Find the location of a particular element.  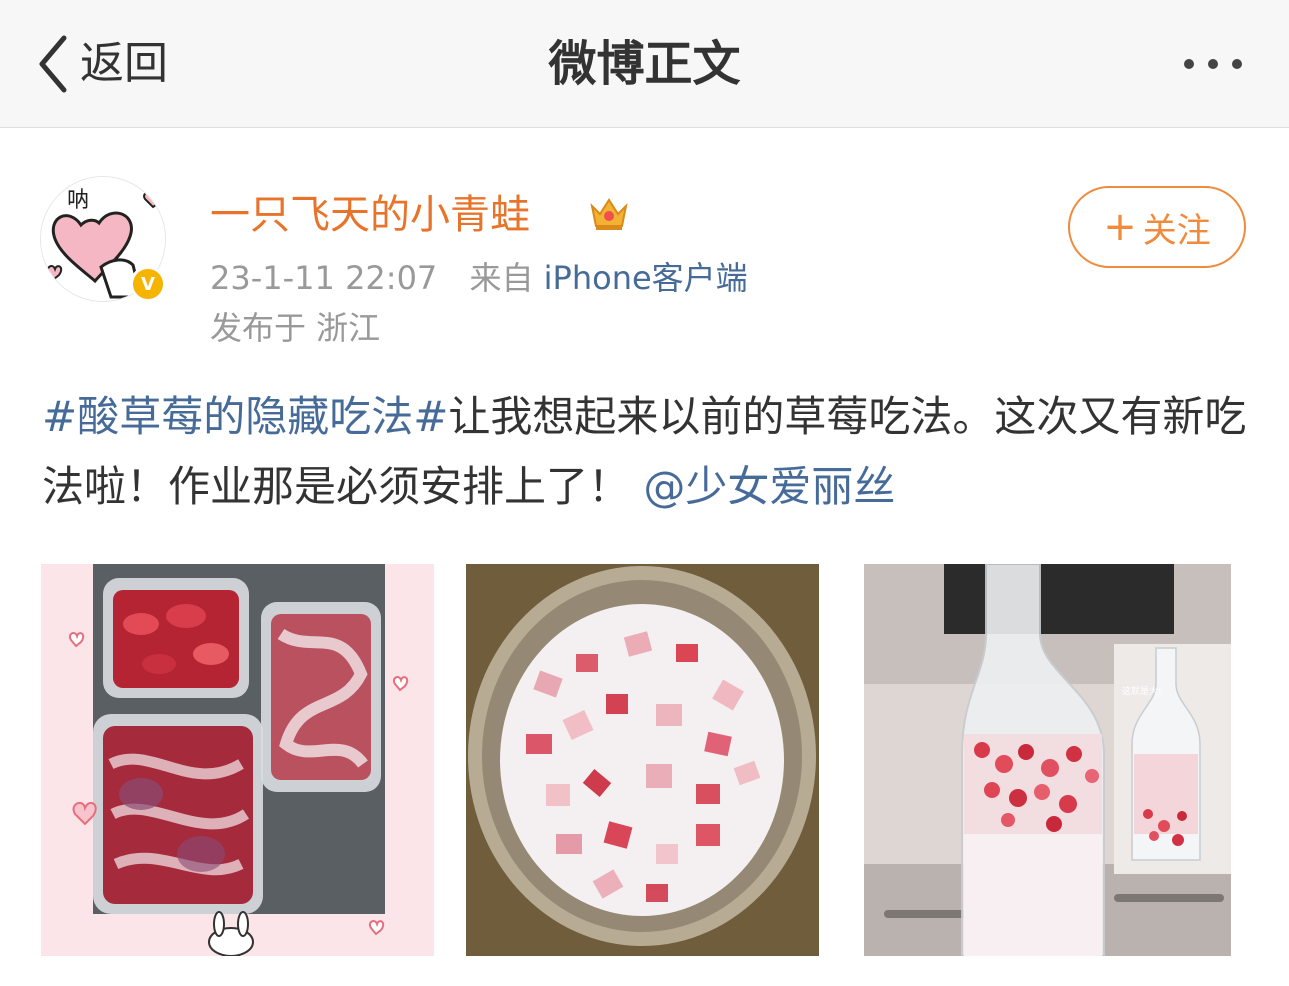

post-time: 23-1-11 22:07 is located at coordinates (324, 278).